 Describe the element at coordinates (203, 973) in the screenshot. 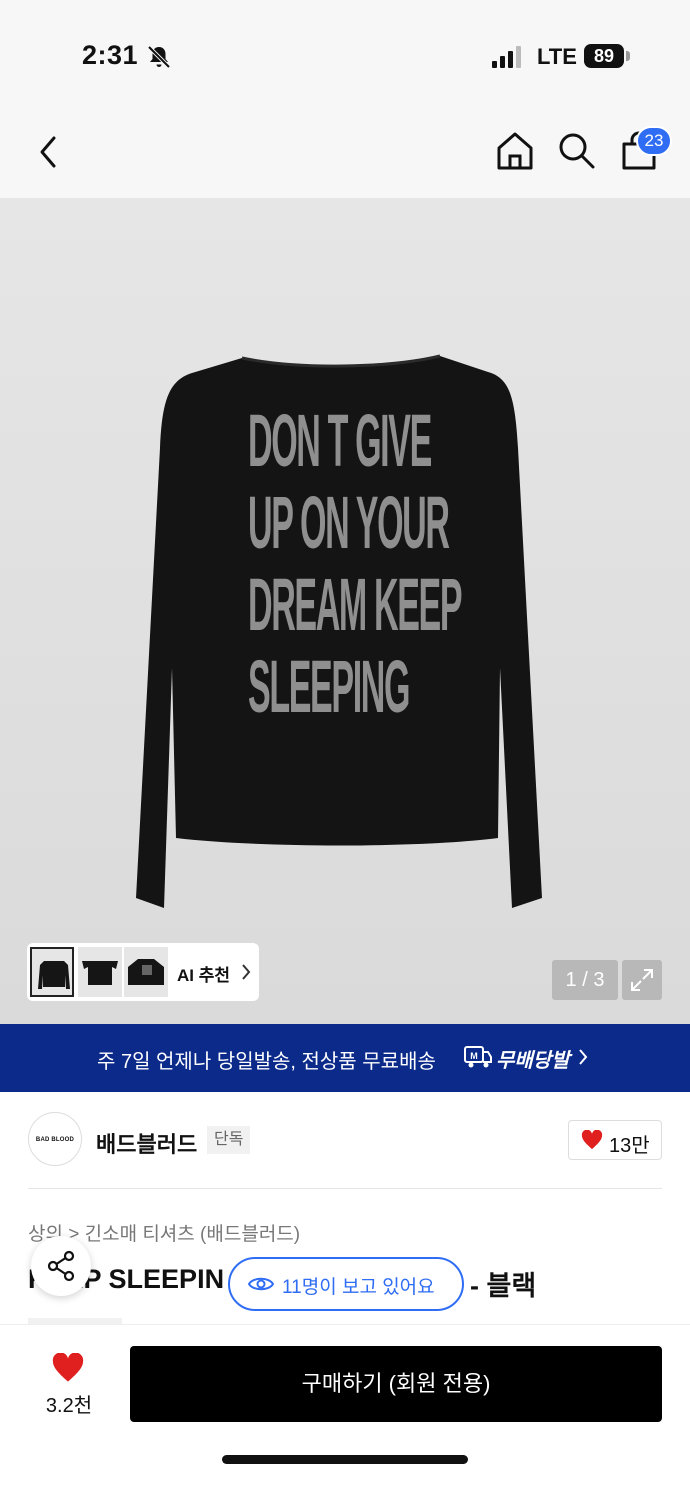

I see `ai-recommend-label: AI 추천` at that location.